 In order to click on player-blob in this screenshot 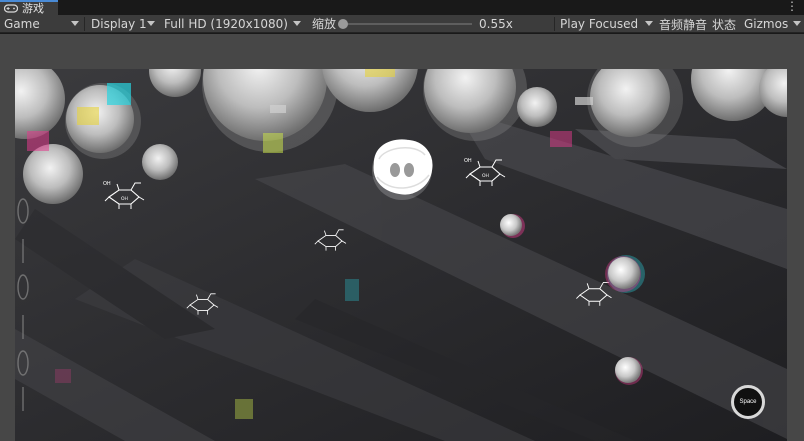, I will do `click(402, 169)`.